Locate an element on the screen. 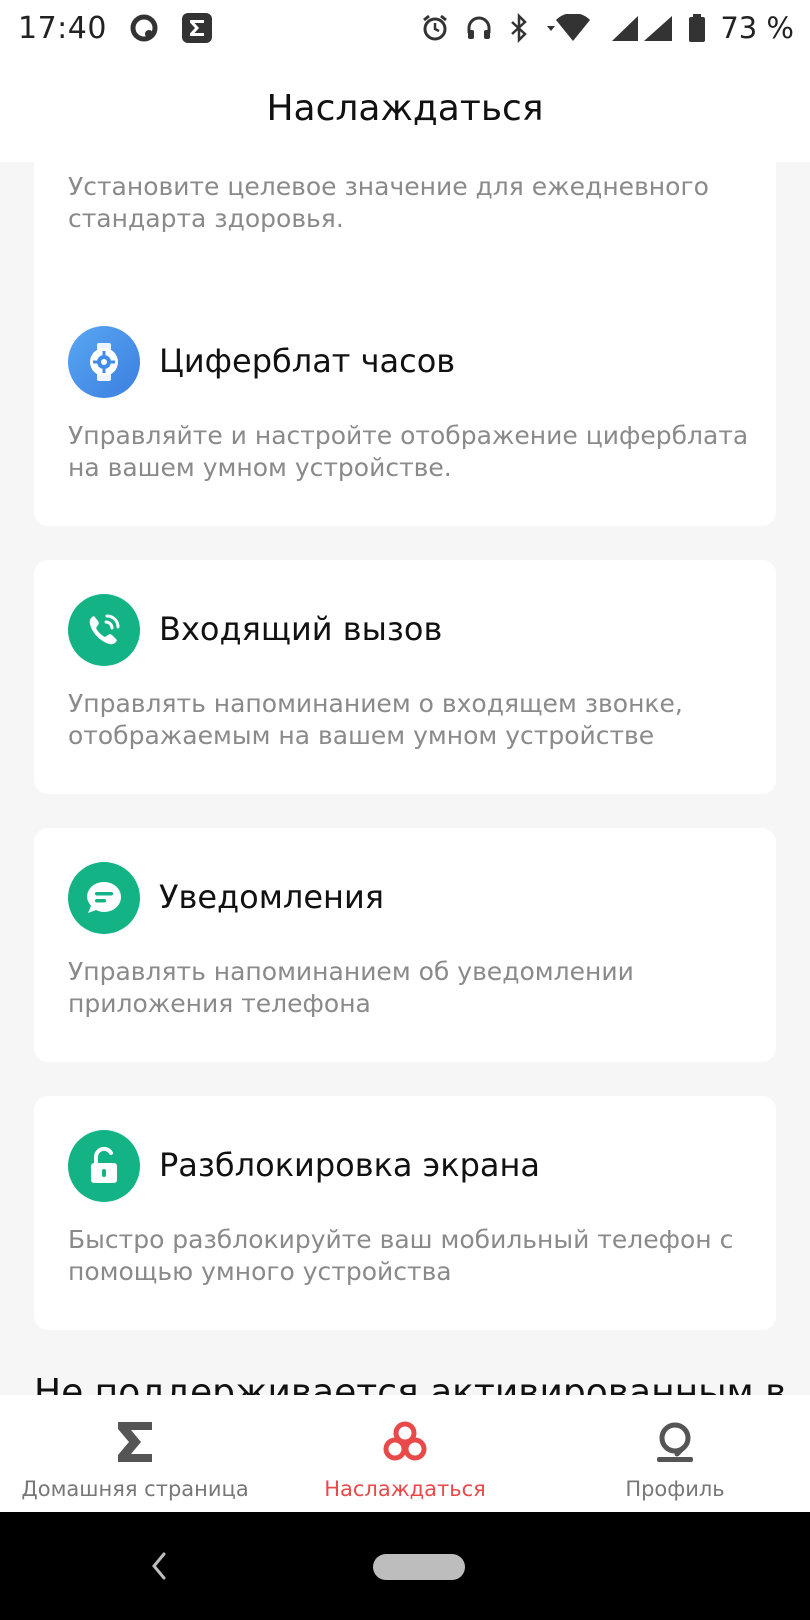  bottom-nav: Домашняя страница Наслаждаться Профиль is located at coordinates (405, 1453).